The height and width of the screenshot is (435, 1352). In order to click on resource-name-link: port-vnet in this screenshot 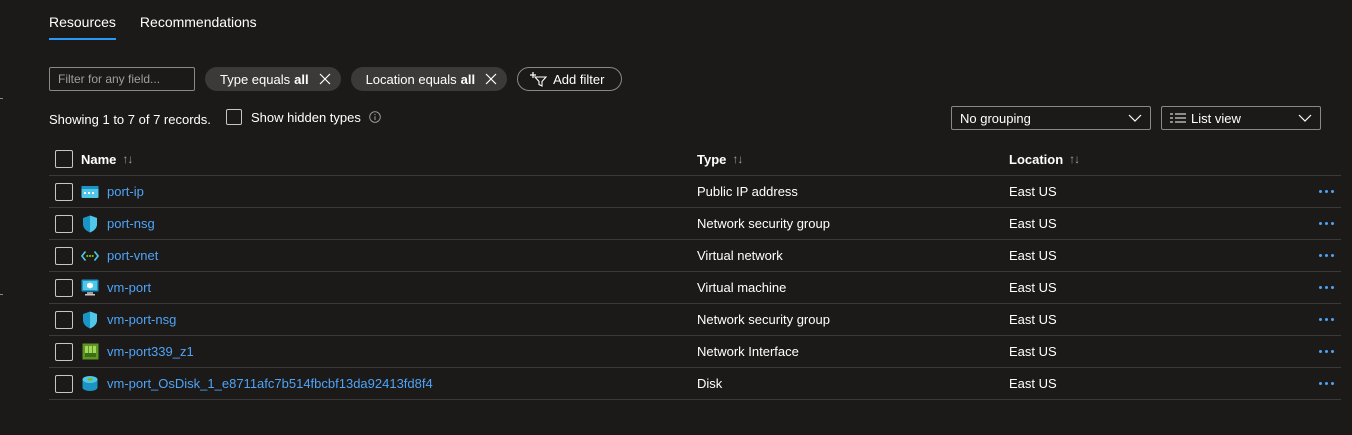, I will do `click(132, 255)`.